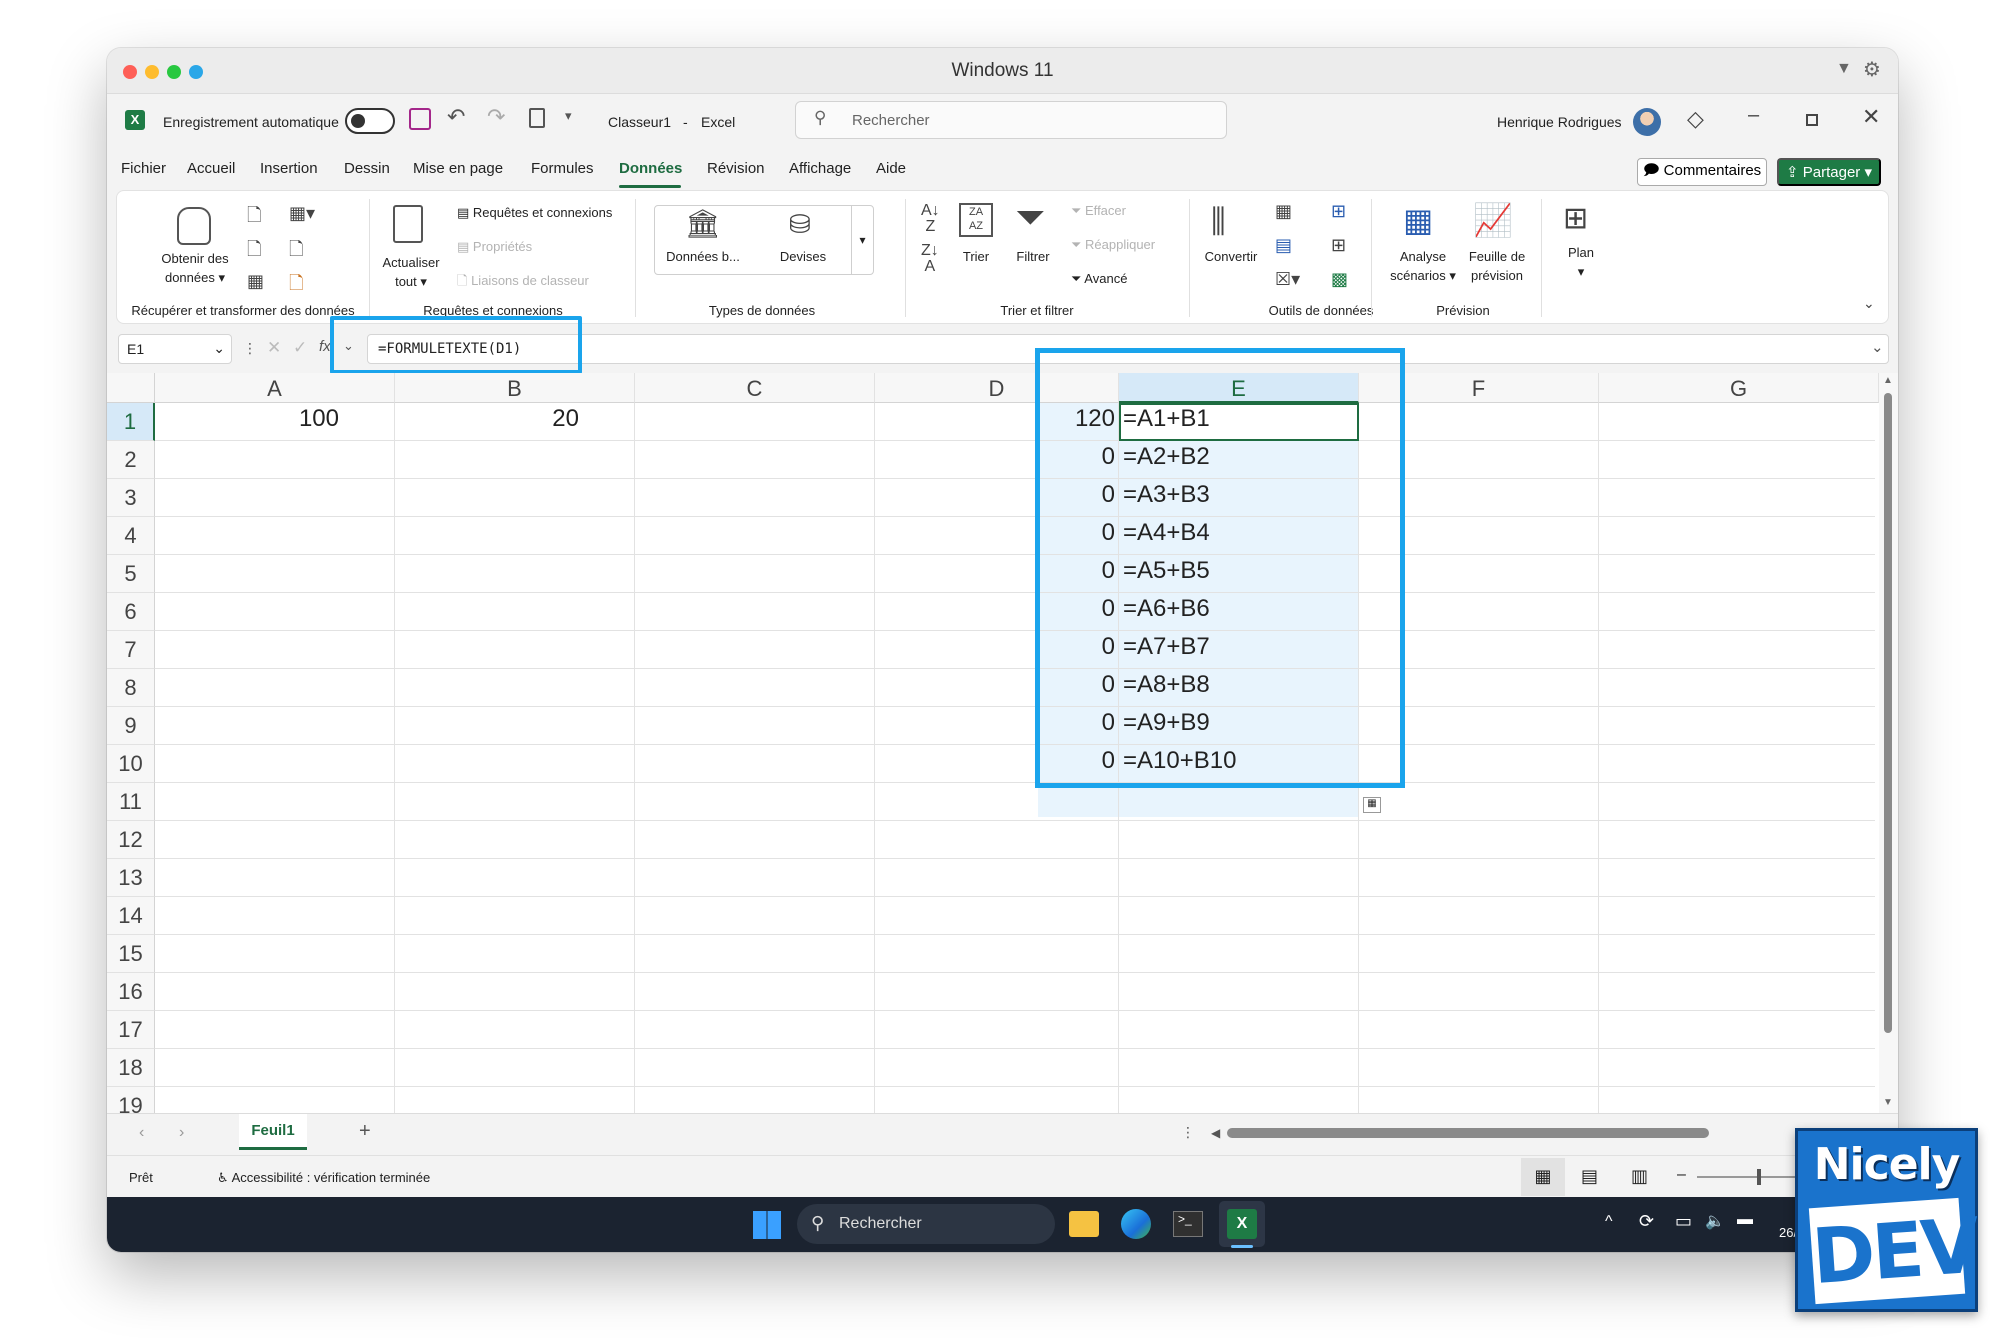 Image resolution: width=2000 pixels, height=1338 pixels. What do you see at coordinates (131, 460) in the screenshot?
I see `row-header-2: 2` at bounding box center [131, 460].